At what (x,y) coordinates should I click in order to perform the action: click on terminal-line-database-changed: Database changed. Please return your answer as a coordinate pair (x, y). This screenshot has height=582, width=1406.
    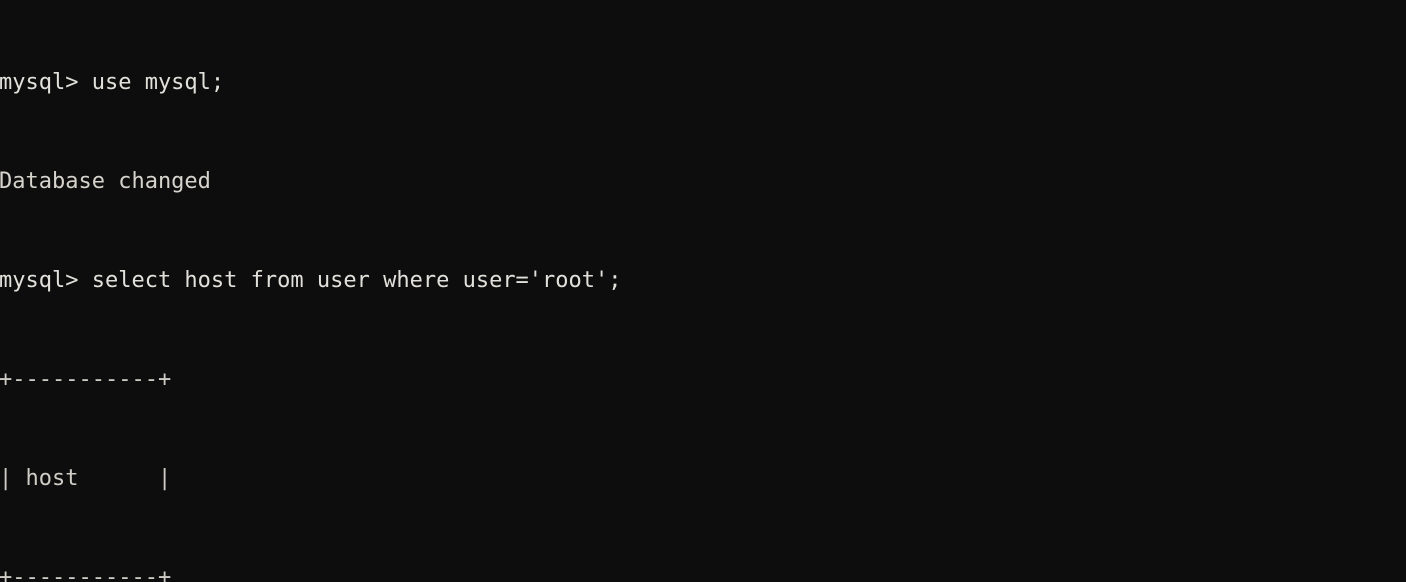
    Looking at the image, I should click on (105, 181).